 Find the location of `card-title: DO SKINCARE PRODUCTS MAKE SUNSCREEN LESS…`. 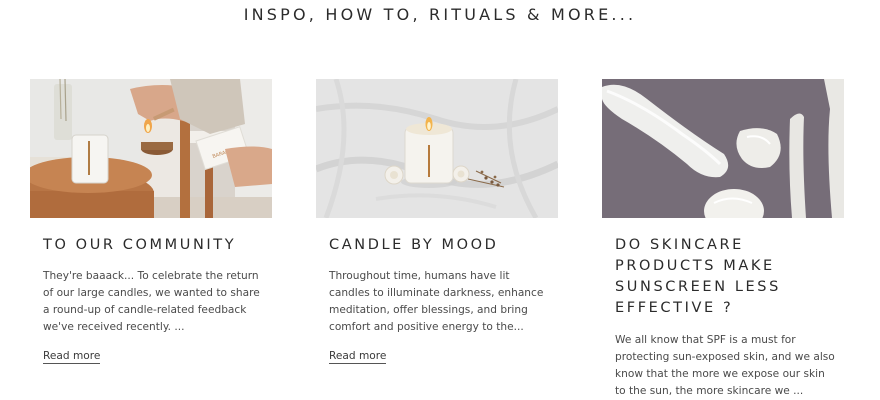

card-title: DO SKINCARE PRODUCTS MAKE SUNSCREEN LESS… is located at coordinates (729, 277).